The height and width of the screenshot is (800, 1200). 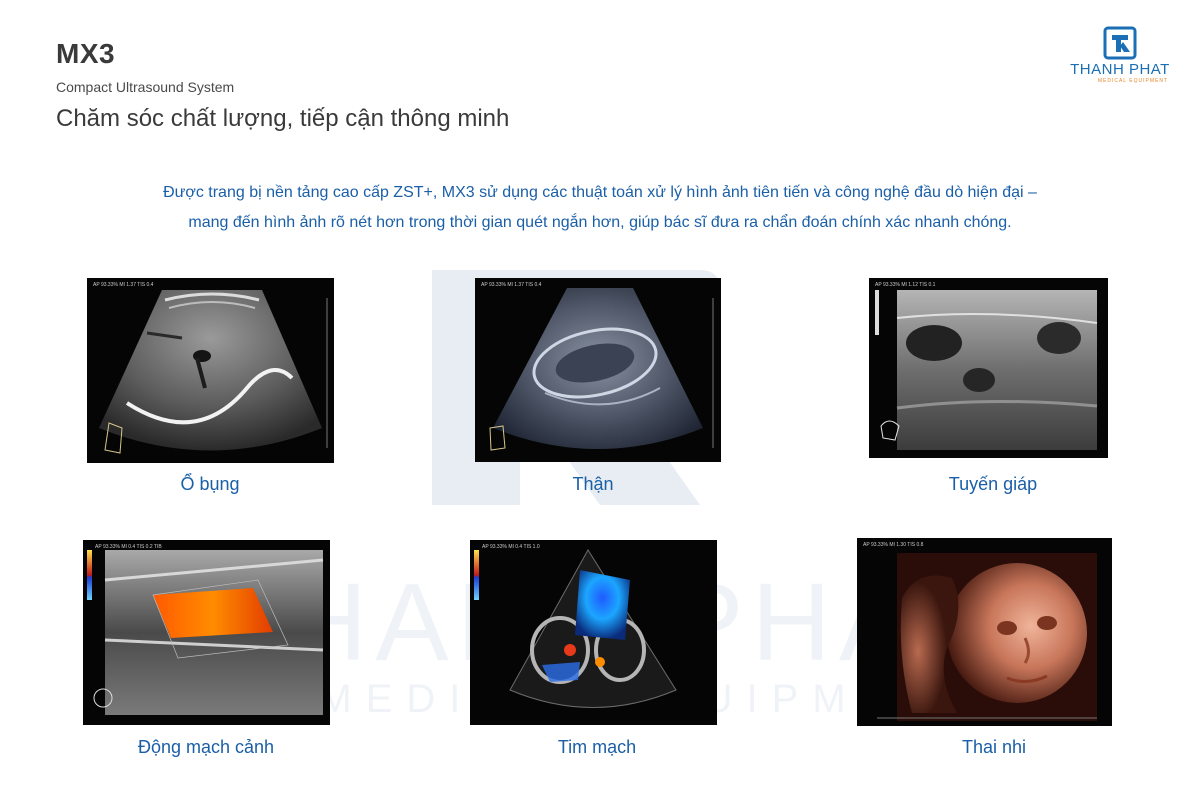 I want to click on ultrasound-image-kidney: AP 93.33% MI 1.37 TIS 0.4, so click(x=598, y=370).